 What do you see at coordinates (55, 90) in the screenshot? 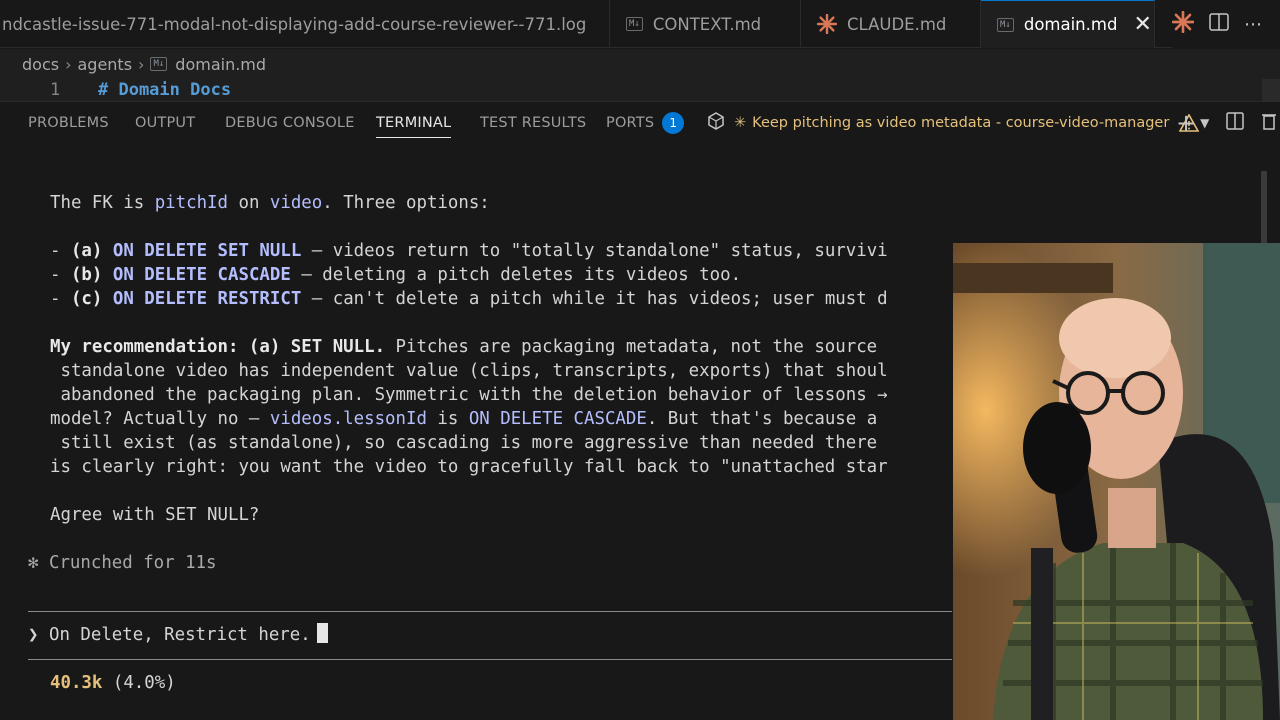
I see `line-number: 1` at bounding box center [55, 90].